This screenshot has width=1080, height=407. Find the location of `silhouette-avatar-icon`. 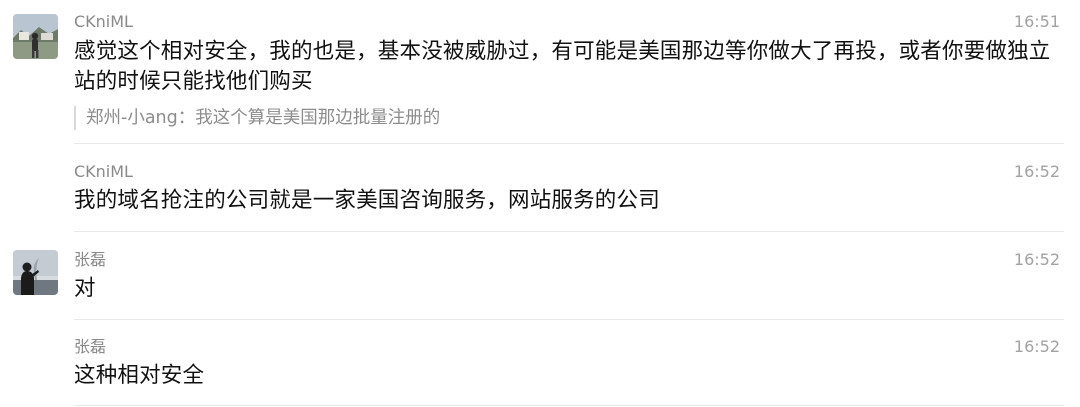

silhouette-avatar-icon is located at coordinates (35, 272).